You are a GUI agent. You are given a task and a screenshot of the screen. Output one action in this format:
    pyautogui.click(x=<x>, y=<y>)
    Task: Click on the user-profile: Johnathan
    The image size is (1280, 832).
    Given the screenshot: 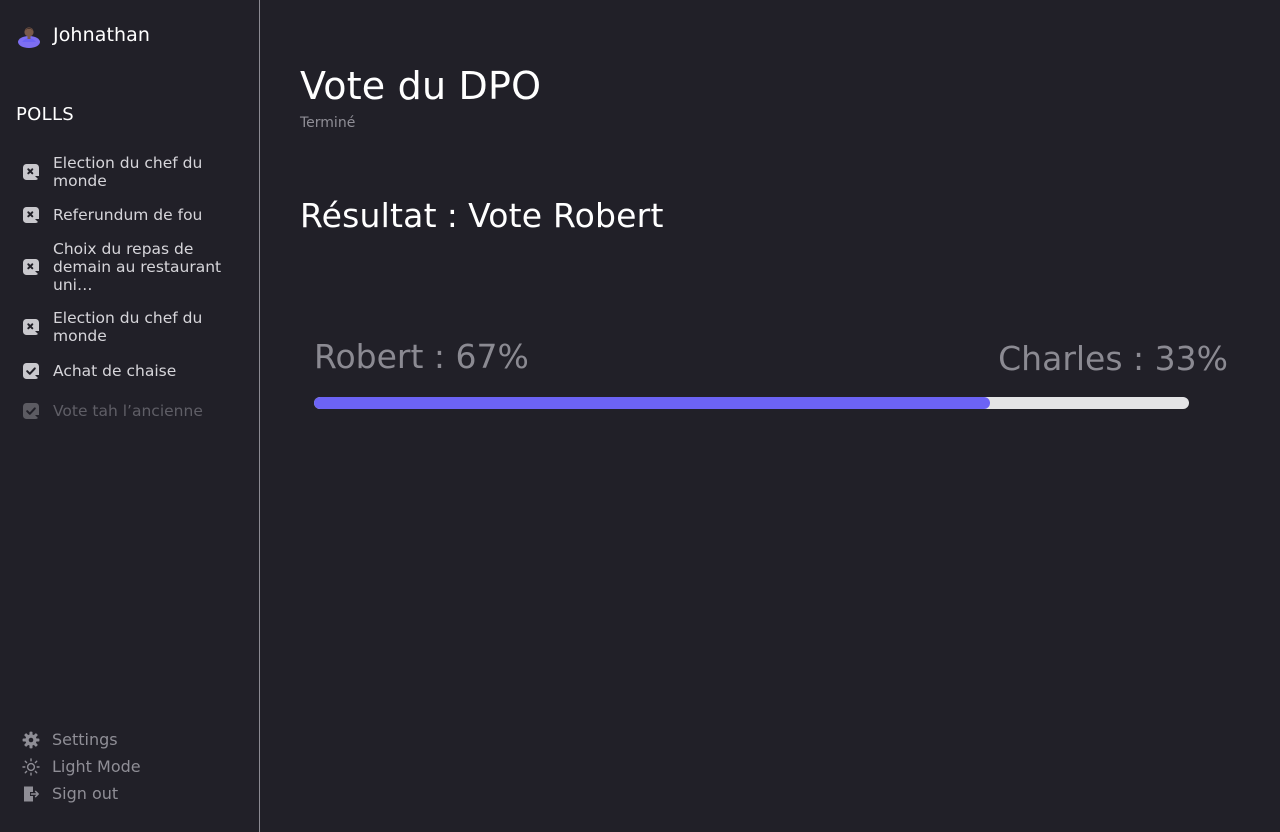 What is the action you would take?
    pyautogui.click(x=83, y=35)
    